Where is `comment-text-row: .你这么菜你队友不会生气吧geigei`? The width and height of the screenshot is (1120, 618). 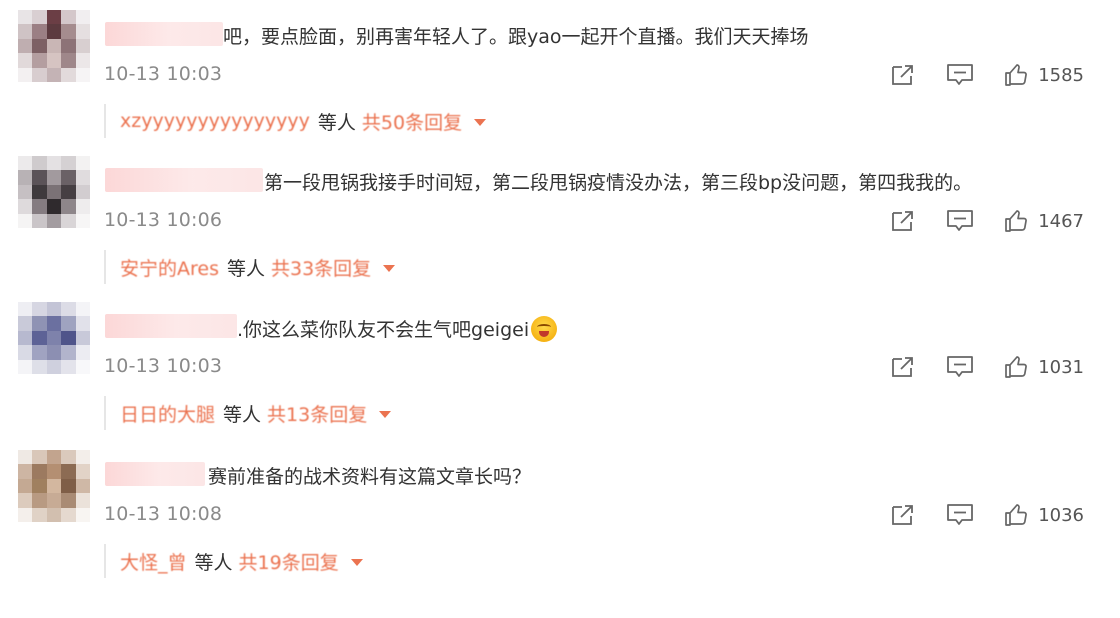
comment-text-row: .你这么菜你队友不会生气吧geigei is located at coordinates (397, 329).